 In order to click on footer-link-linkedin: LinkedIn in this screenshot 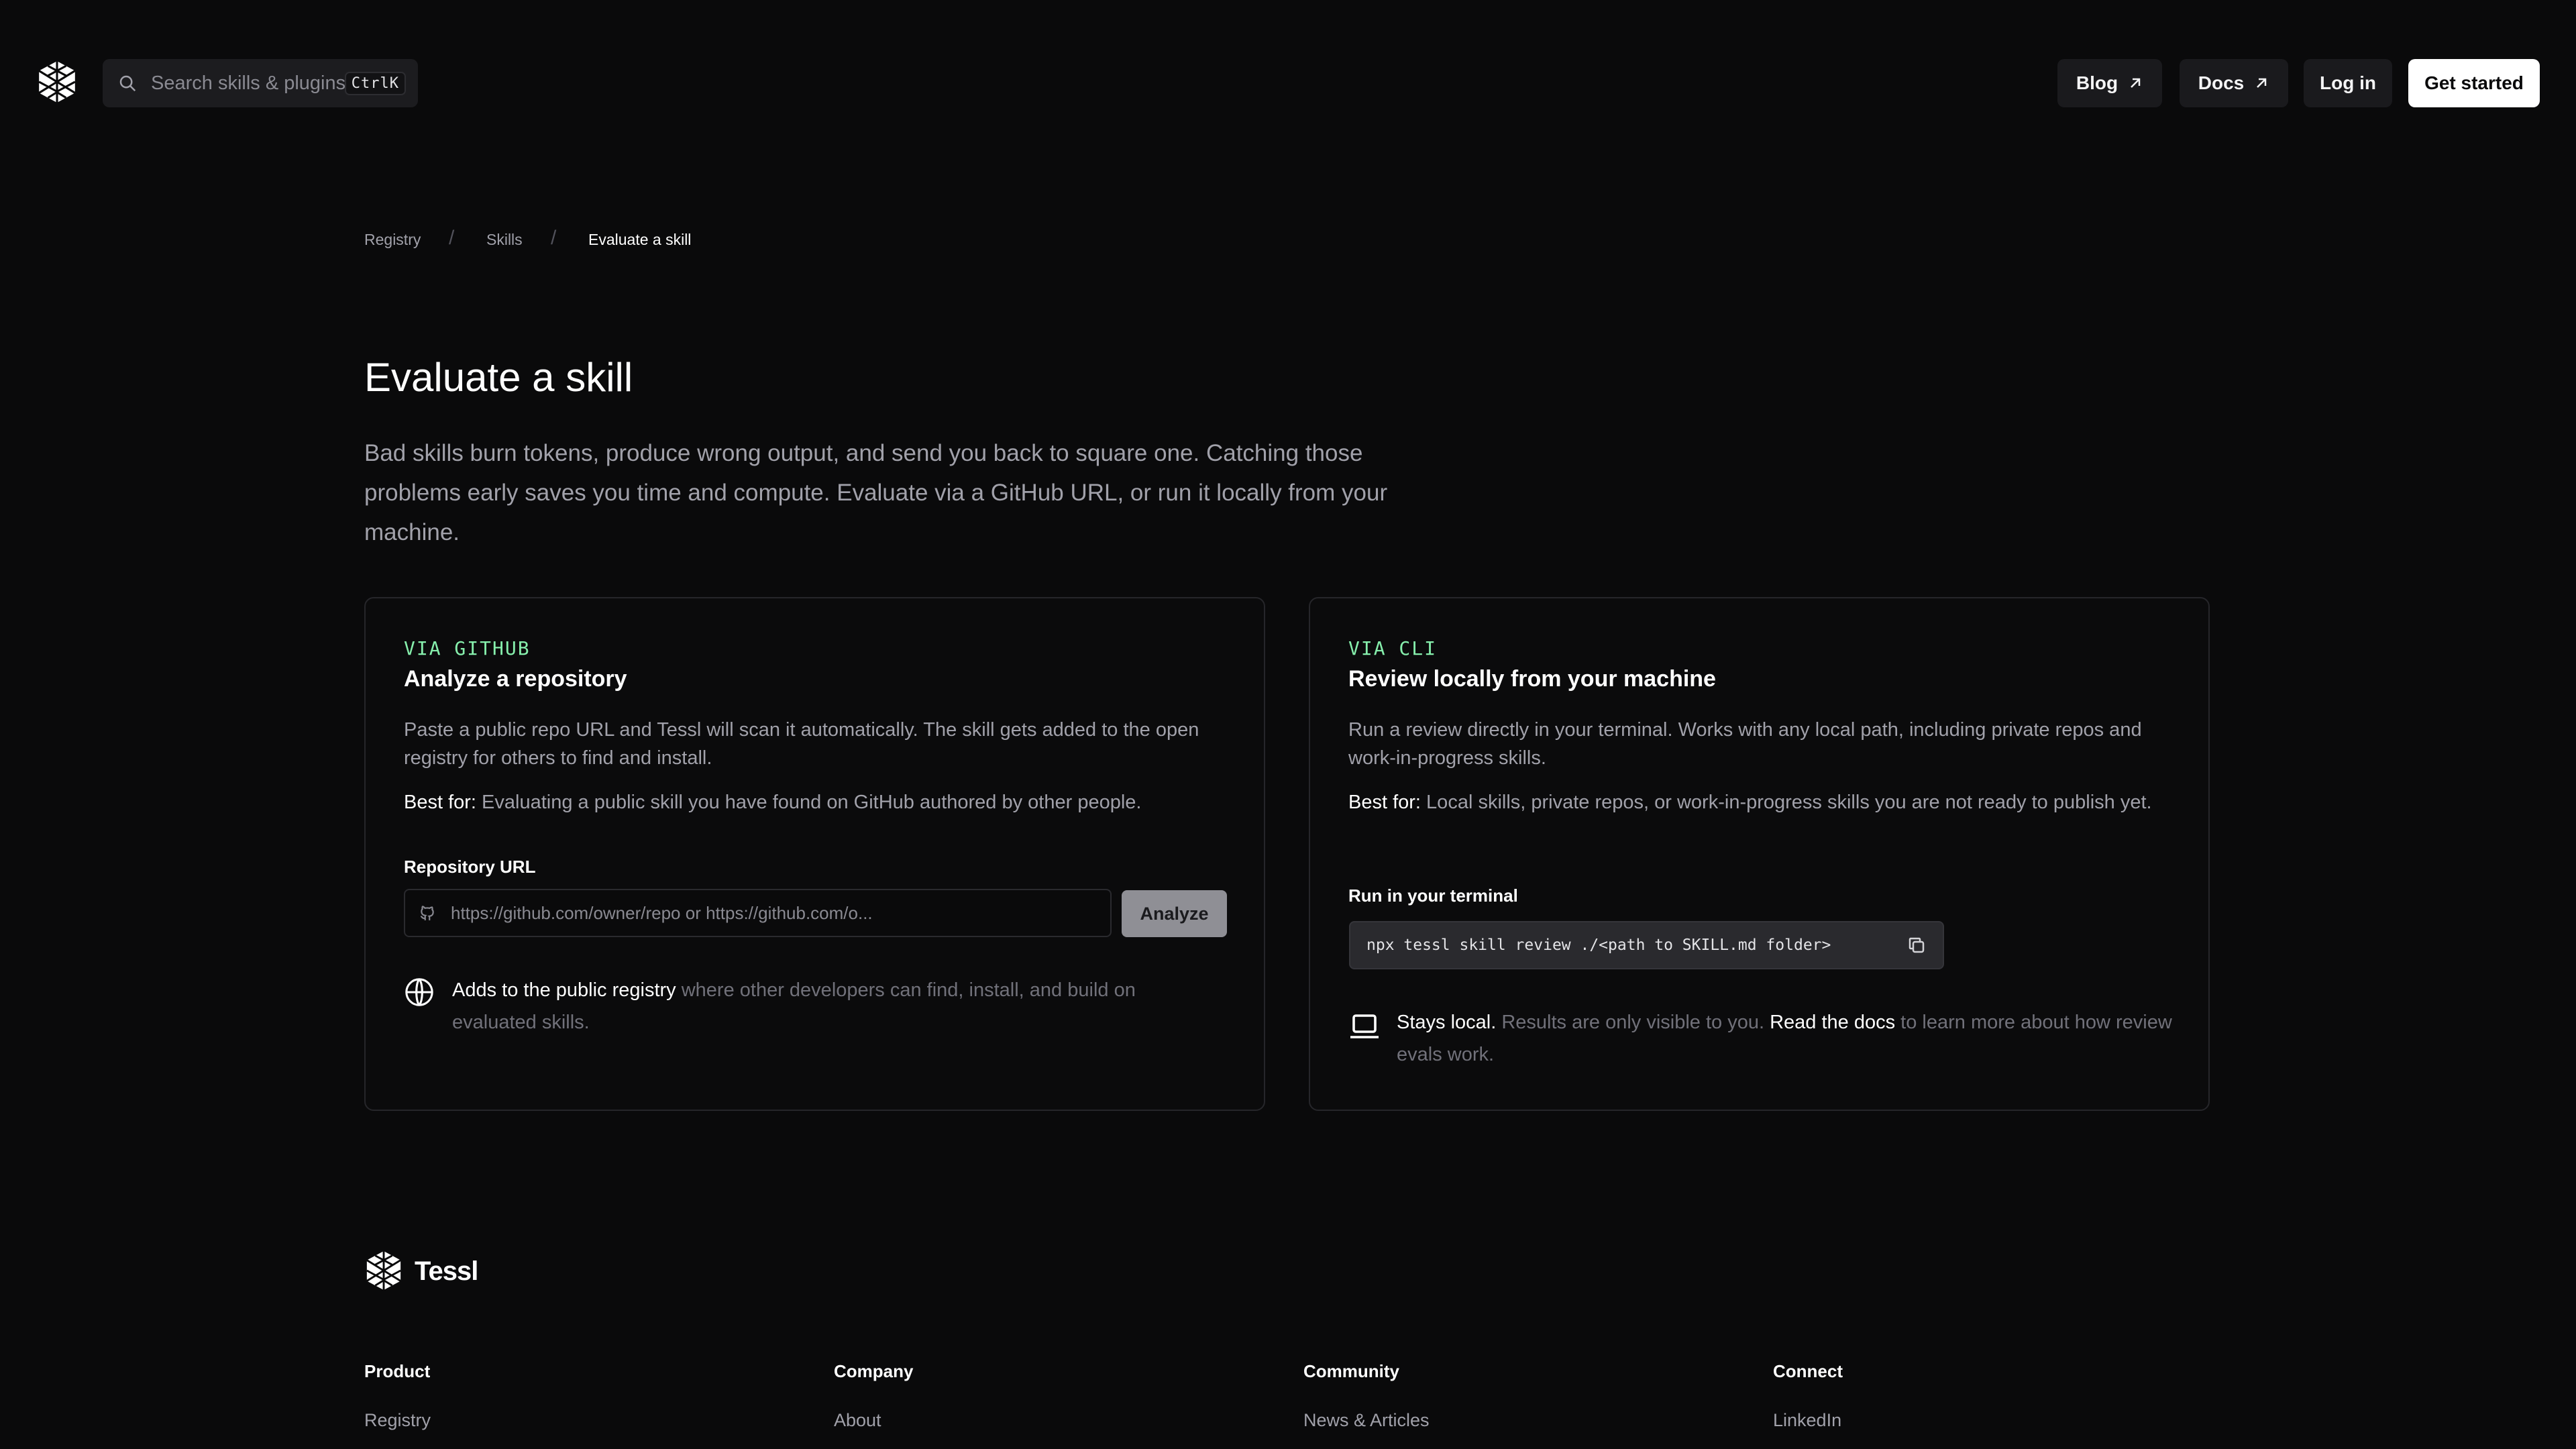, I will do `click(1807, 1420)`.